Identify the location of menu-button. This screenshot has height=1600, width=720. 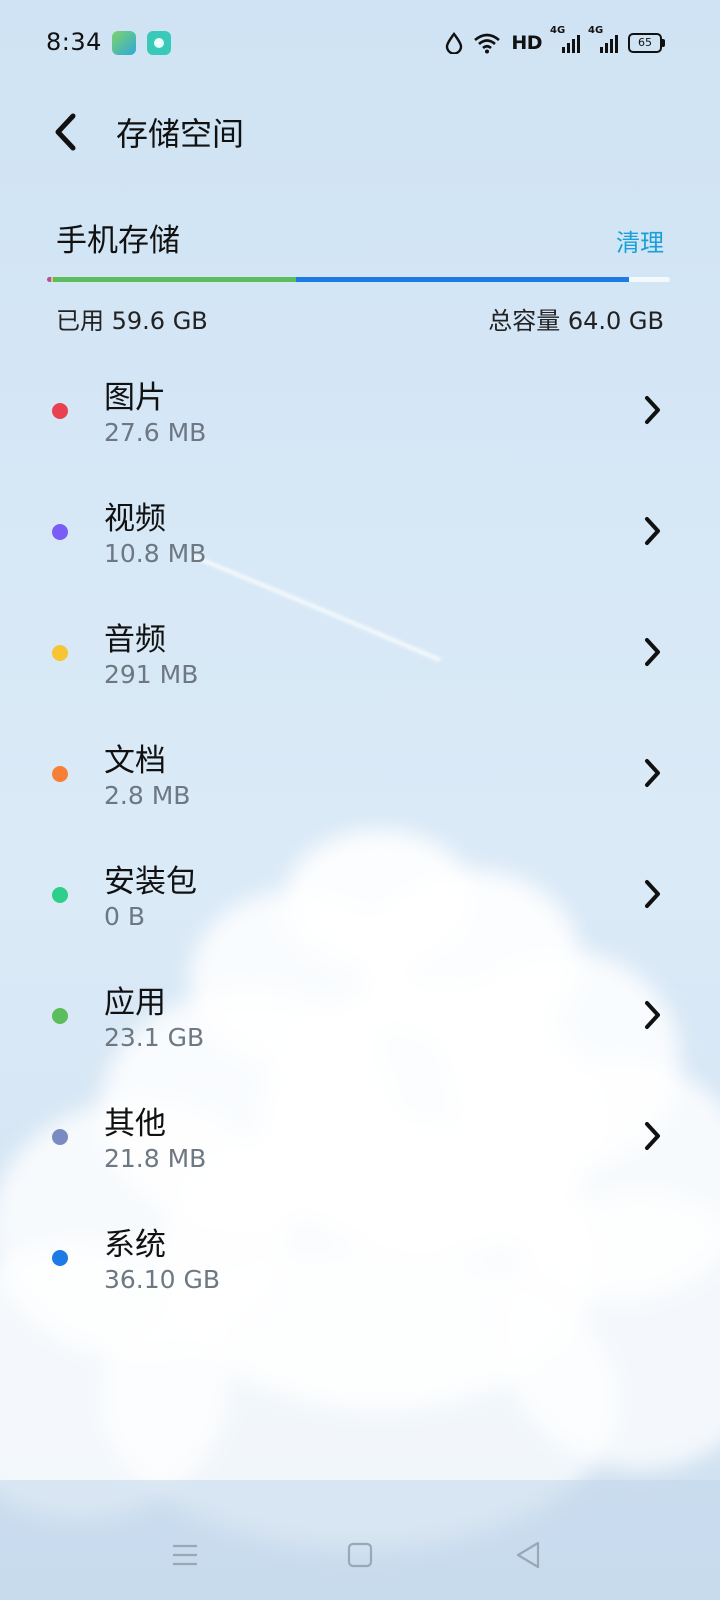
(185, 1555).